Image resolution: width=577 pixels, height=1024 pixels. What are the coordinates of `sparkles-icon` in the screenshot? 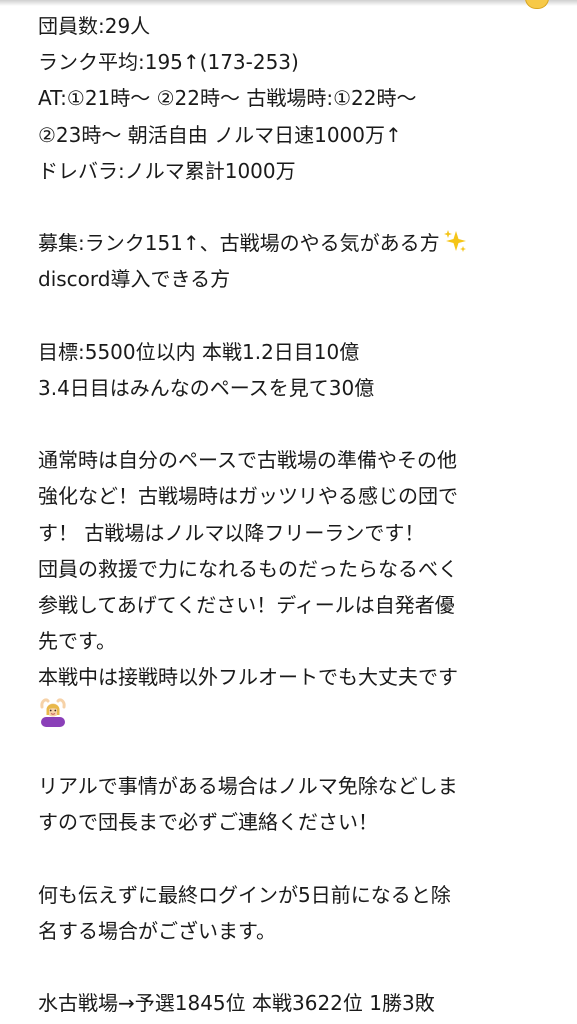 It's located at (454, 241).